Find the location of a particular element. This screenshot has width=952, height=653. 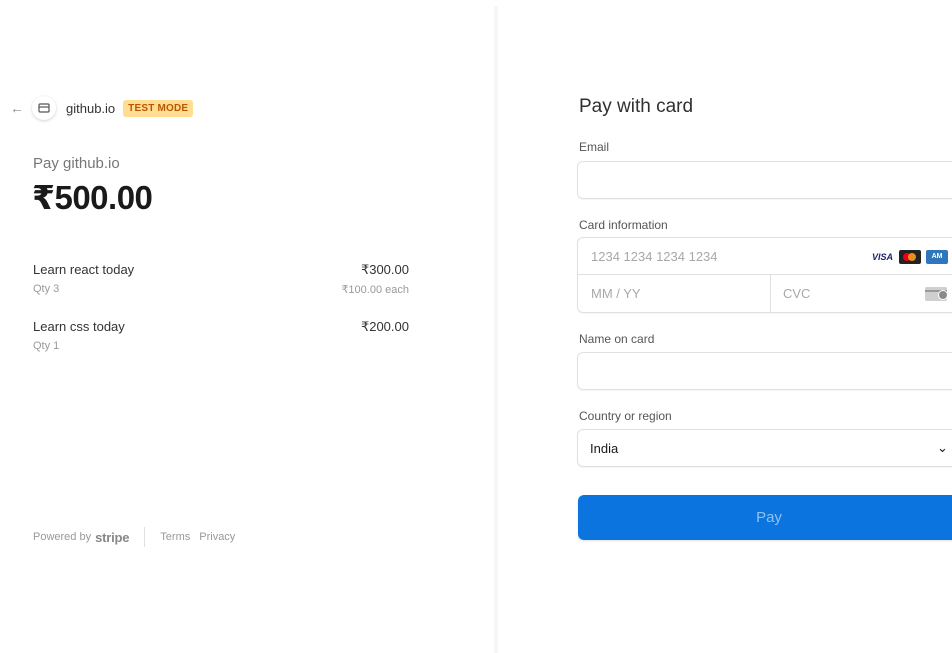

test-mode-badge: TEST MODE is located at coordinates (158, 108).